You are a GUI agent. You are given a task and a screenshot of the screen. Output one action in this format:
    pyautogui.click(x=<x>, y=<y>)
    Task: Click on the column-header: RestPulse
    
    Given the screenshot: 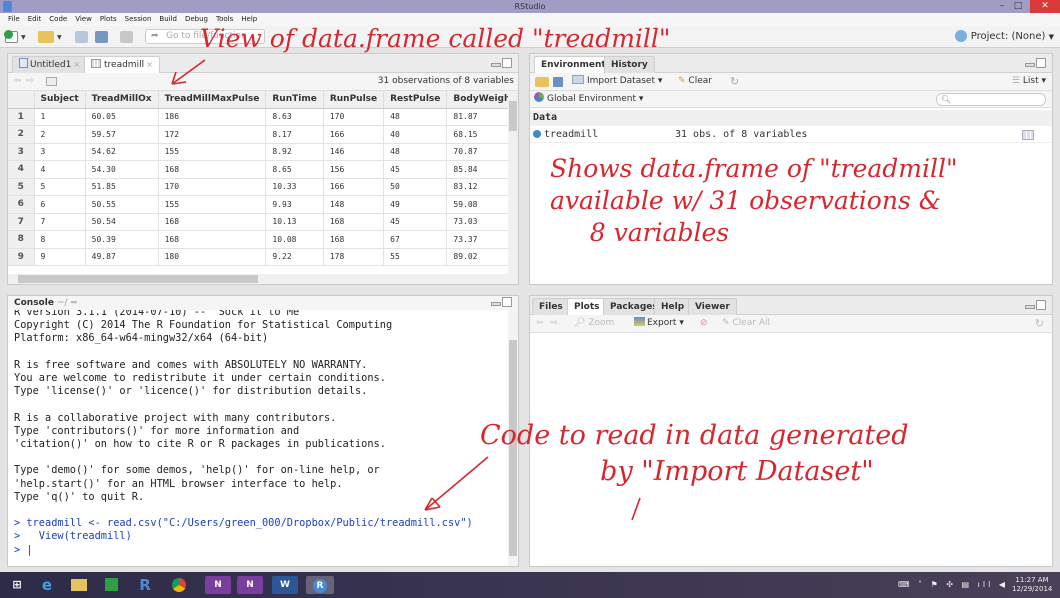 What is the action you would take?
    pyautogui.click(x=415, y=100)
    